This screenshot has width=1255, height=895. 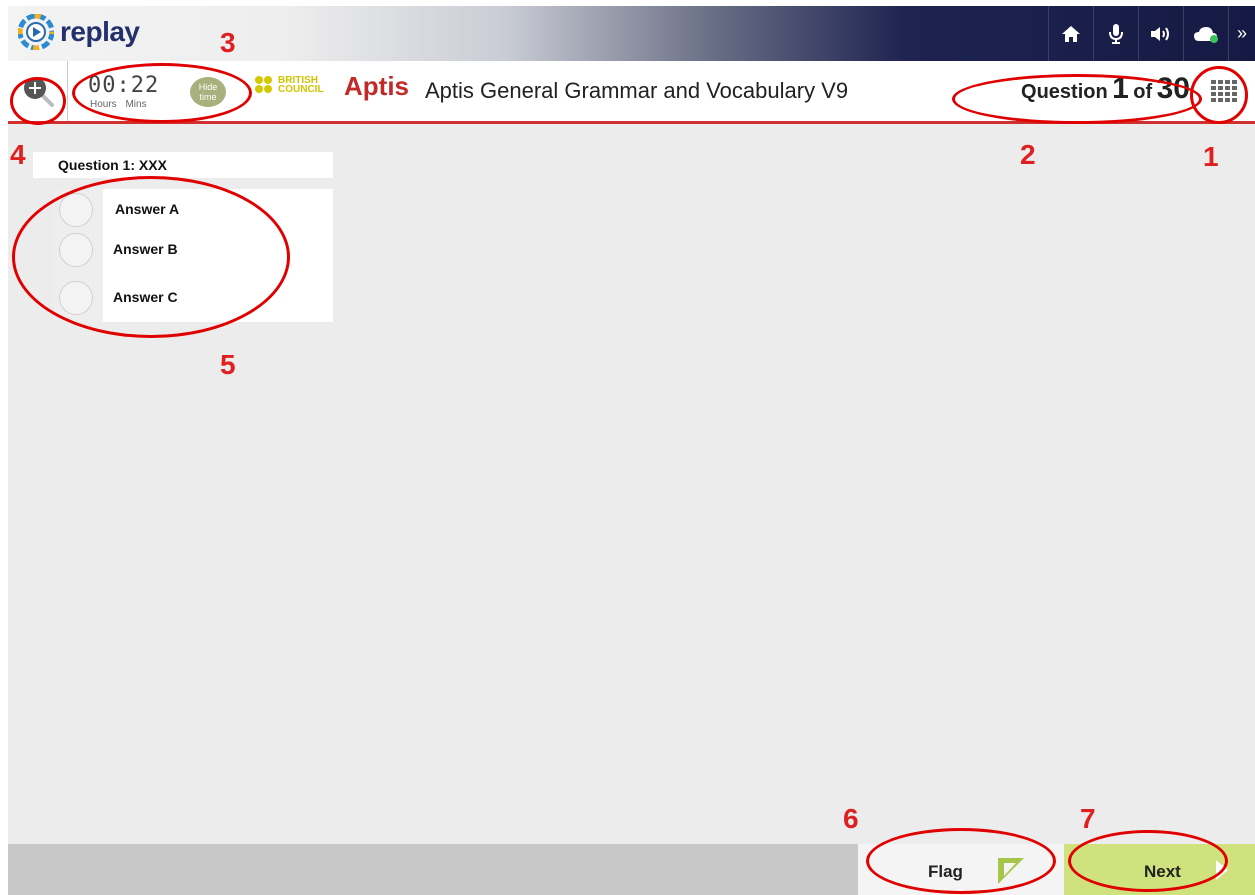 I want to click on answer-option-b: Answer B, so click(x=193, y=251).